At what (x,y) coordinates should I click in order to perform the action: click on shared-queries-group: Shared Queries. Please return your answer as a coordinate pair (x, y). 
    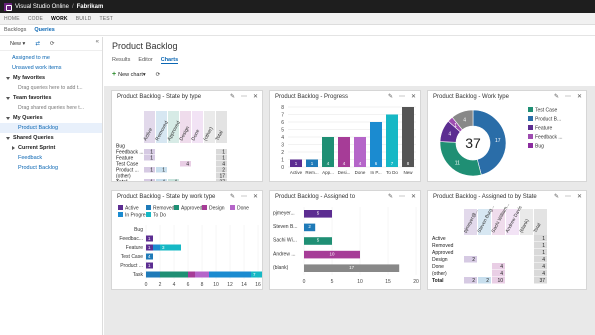
    Looking at the image, I should click on (51, 138).